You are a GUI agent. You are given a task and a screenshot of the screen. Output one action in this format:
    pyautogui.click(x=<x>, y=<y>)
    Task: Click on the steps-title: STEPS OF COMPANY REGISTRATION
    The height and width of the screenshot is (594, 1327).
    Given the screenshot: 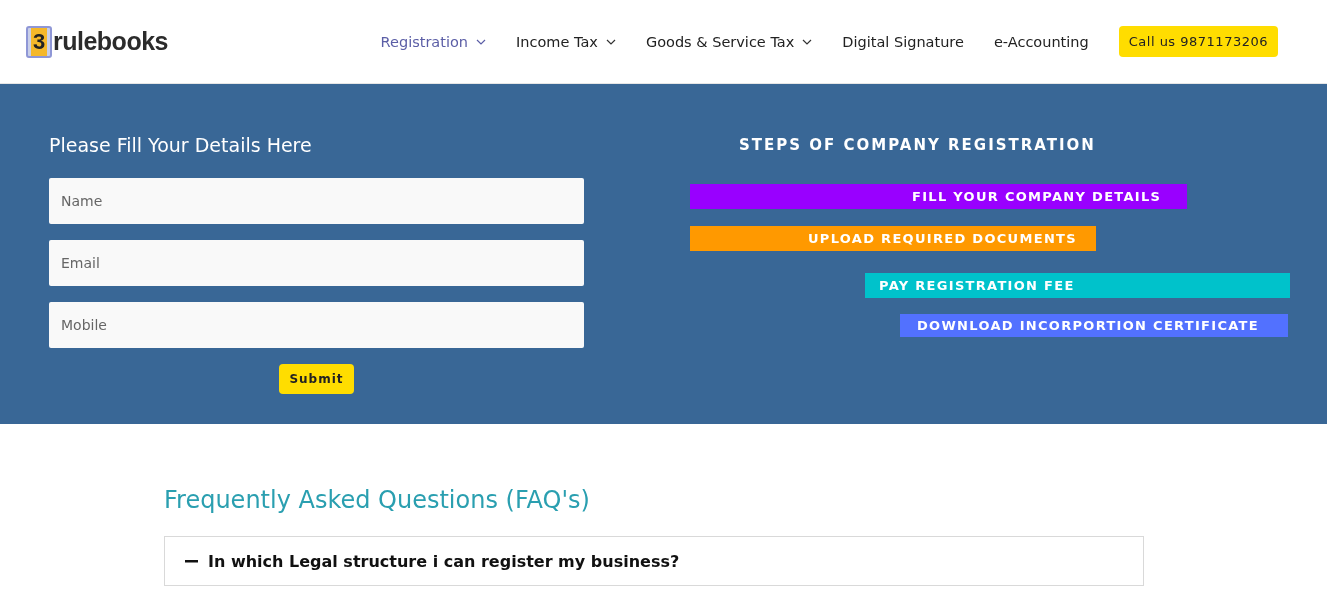 What is the action you would take?
    pyautogui.click(x=918, y=145)
    